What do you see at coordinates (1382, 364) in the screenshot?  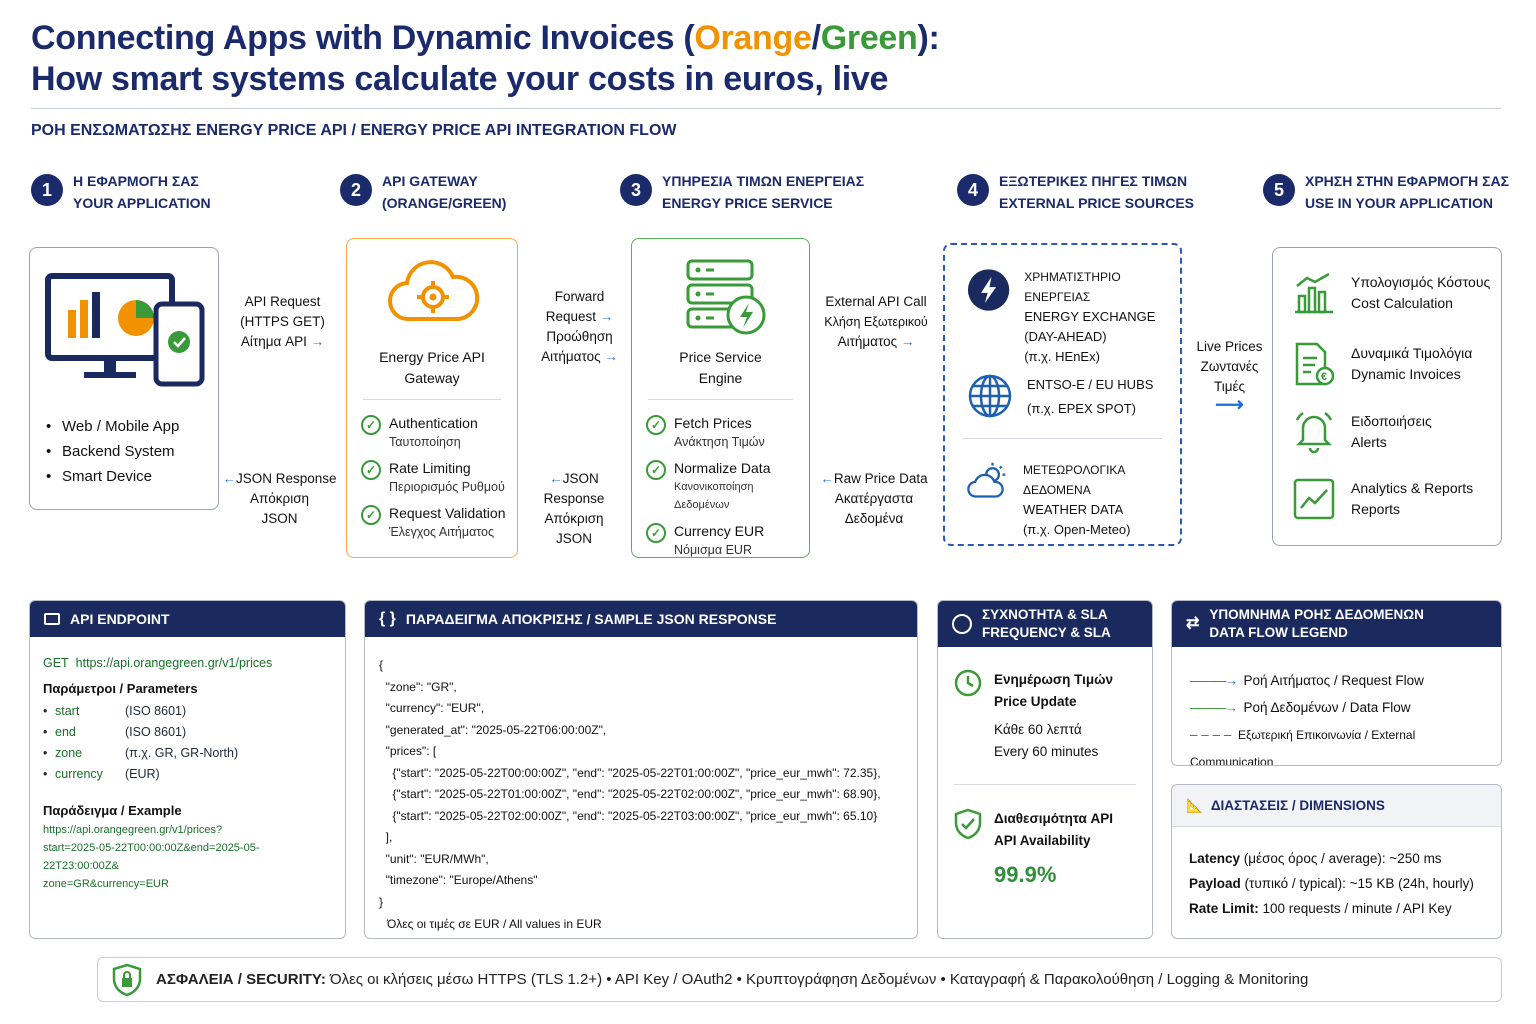 I see `use-dynamic-invoices: € Δυναμικά Τιμολόγια Dynamic Invoices` at bounding box center [1382, 364].